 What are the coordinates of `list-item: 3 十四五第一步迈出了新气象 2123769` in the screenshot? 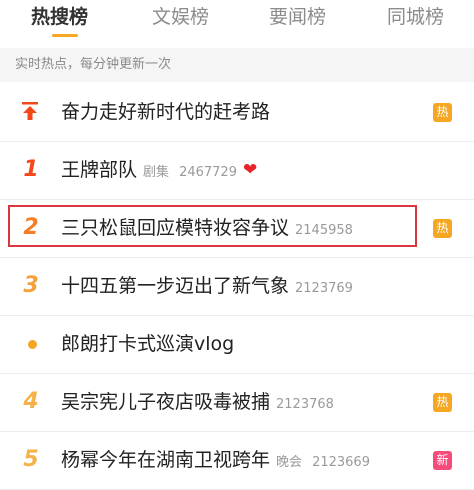 It's located at (237, 287).